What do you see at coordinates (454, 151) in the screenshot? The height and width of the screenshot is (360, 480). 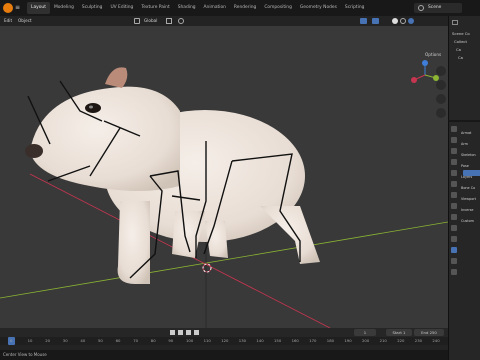 I see `output-icon` at bounding box center [454, 151].